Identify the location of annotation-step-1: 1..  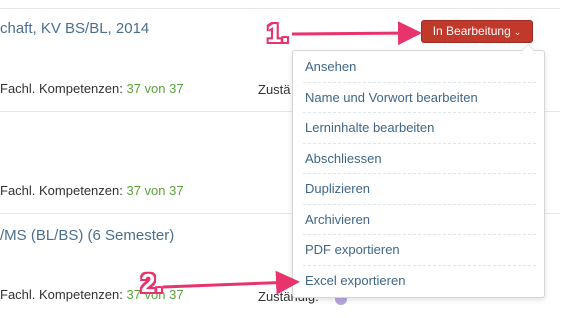
(278, 33).